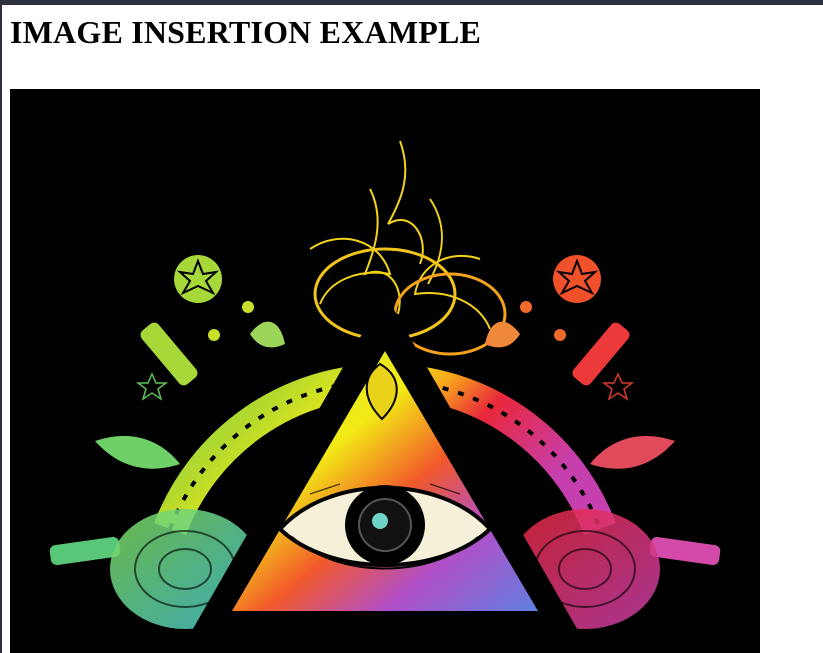  Describe the element at coordinates (411, 2) in the screenshot. I see `browser-top-border` at that location.